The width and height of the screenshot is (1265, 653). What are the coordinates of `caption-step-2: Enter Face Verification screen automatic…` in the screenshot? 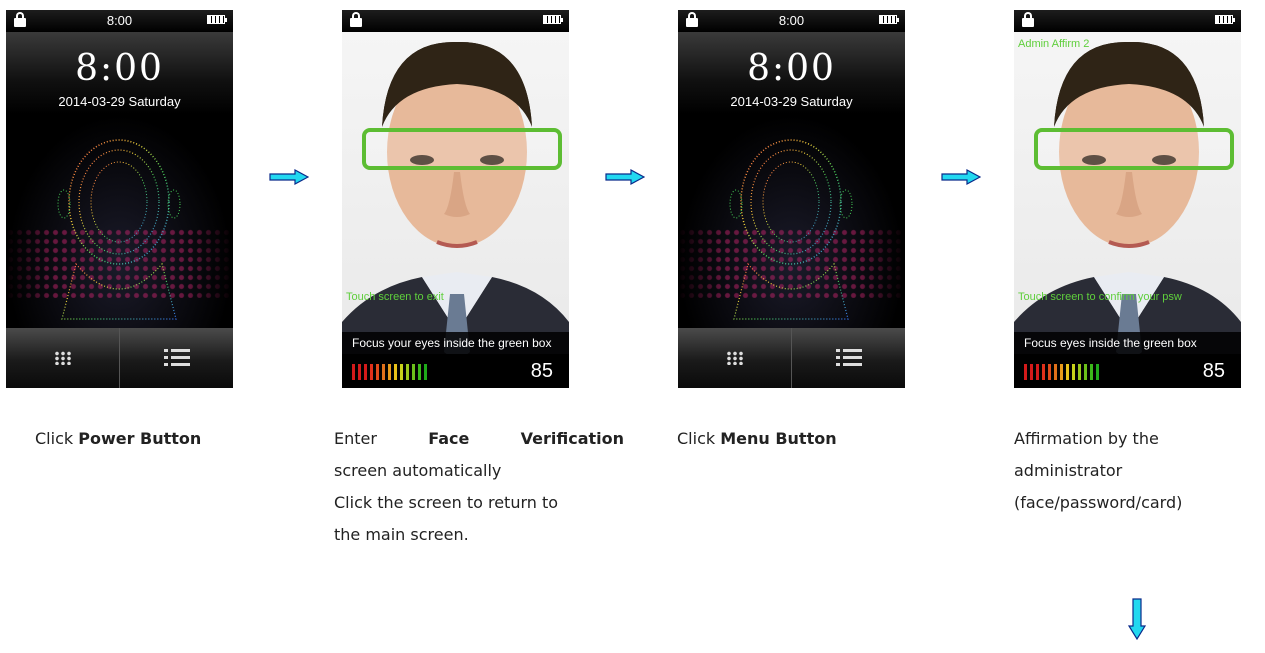 It's located at (479, 486).